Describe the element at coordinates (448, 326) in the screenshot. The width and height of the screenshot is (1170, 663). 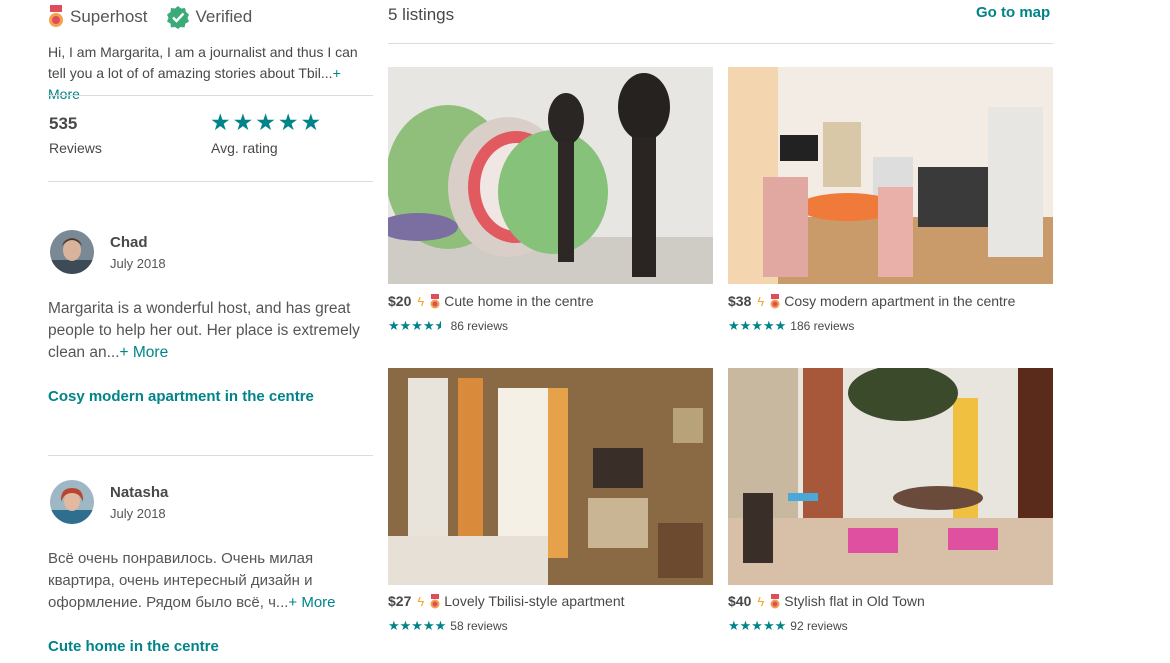
I see `listing-rating: ★★★★★ 86 reviews` at that location.